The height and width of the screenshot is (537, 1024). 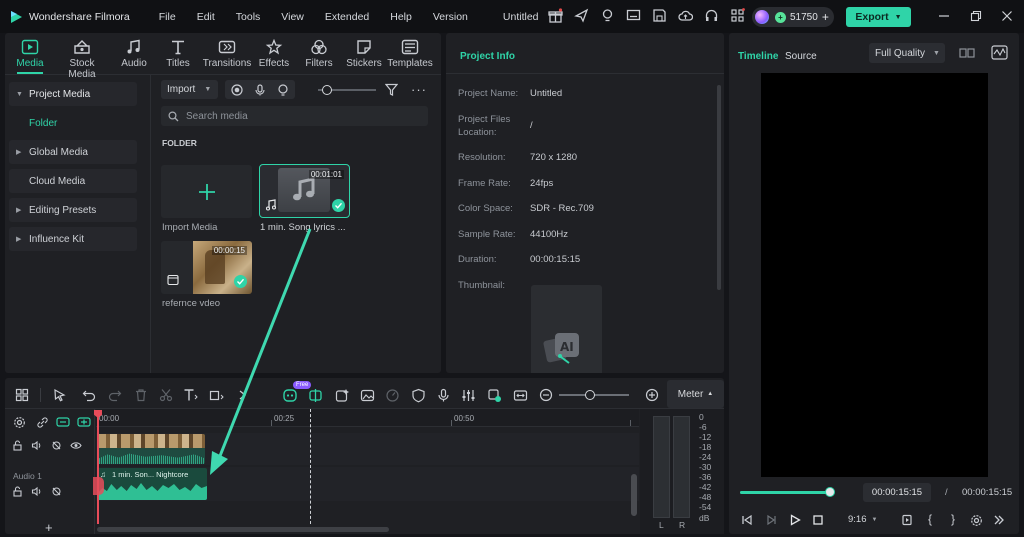 What do you see at coordinates (227, 53) in the screenshot?
I see `tool-transitions: Transitions` at bounding box center [227, 53].